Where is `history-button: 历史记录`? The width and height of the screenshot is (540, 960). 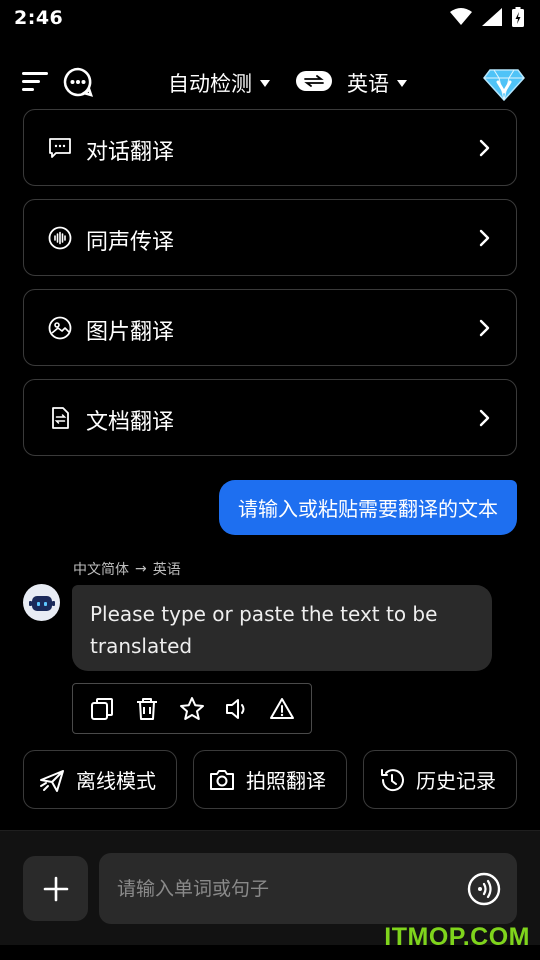 history-button: 历史记录 is located at coordinates (440, 779).